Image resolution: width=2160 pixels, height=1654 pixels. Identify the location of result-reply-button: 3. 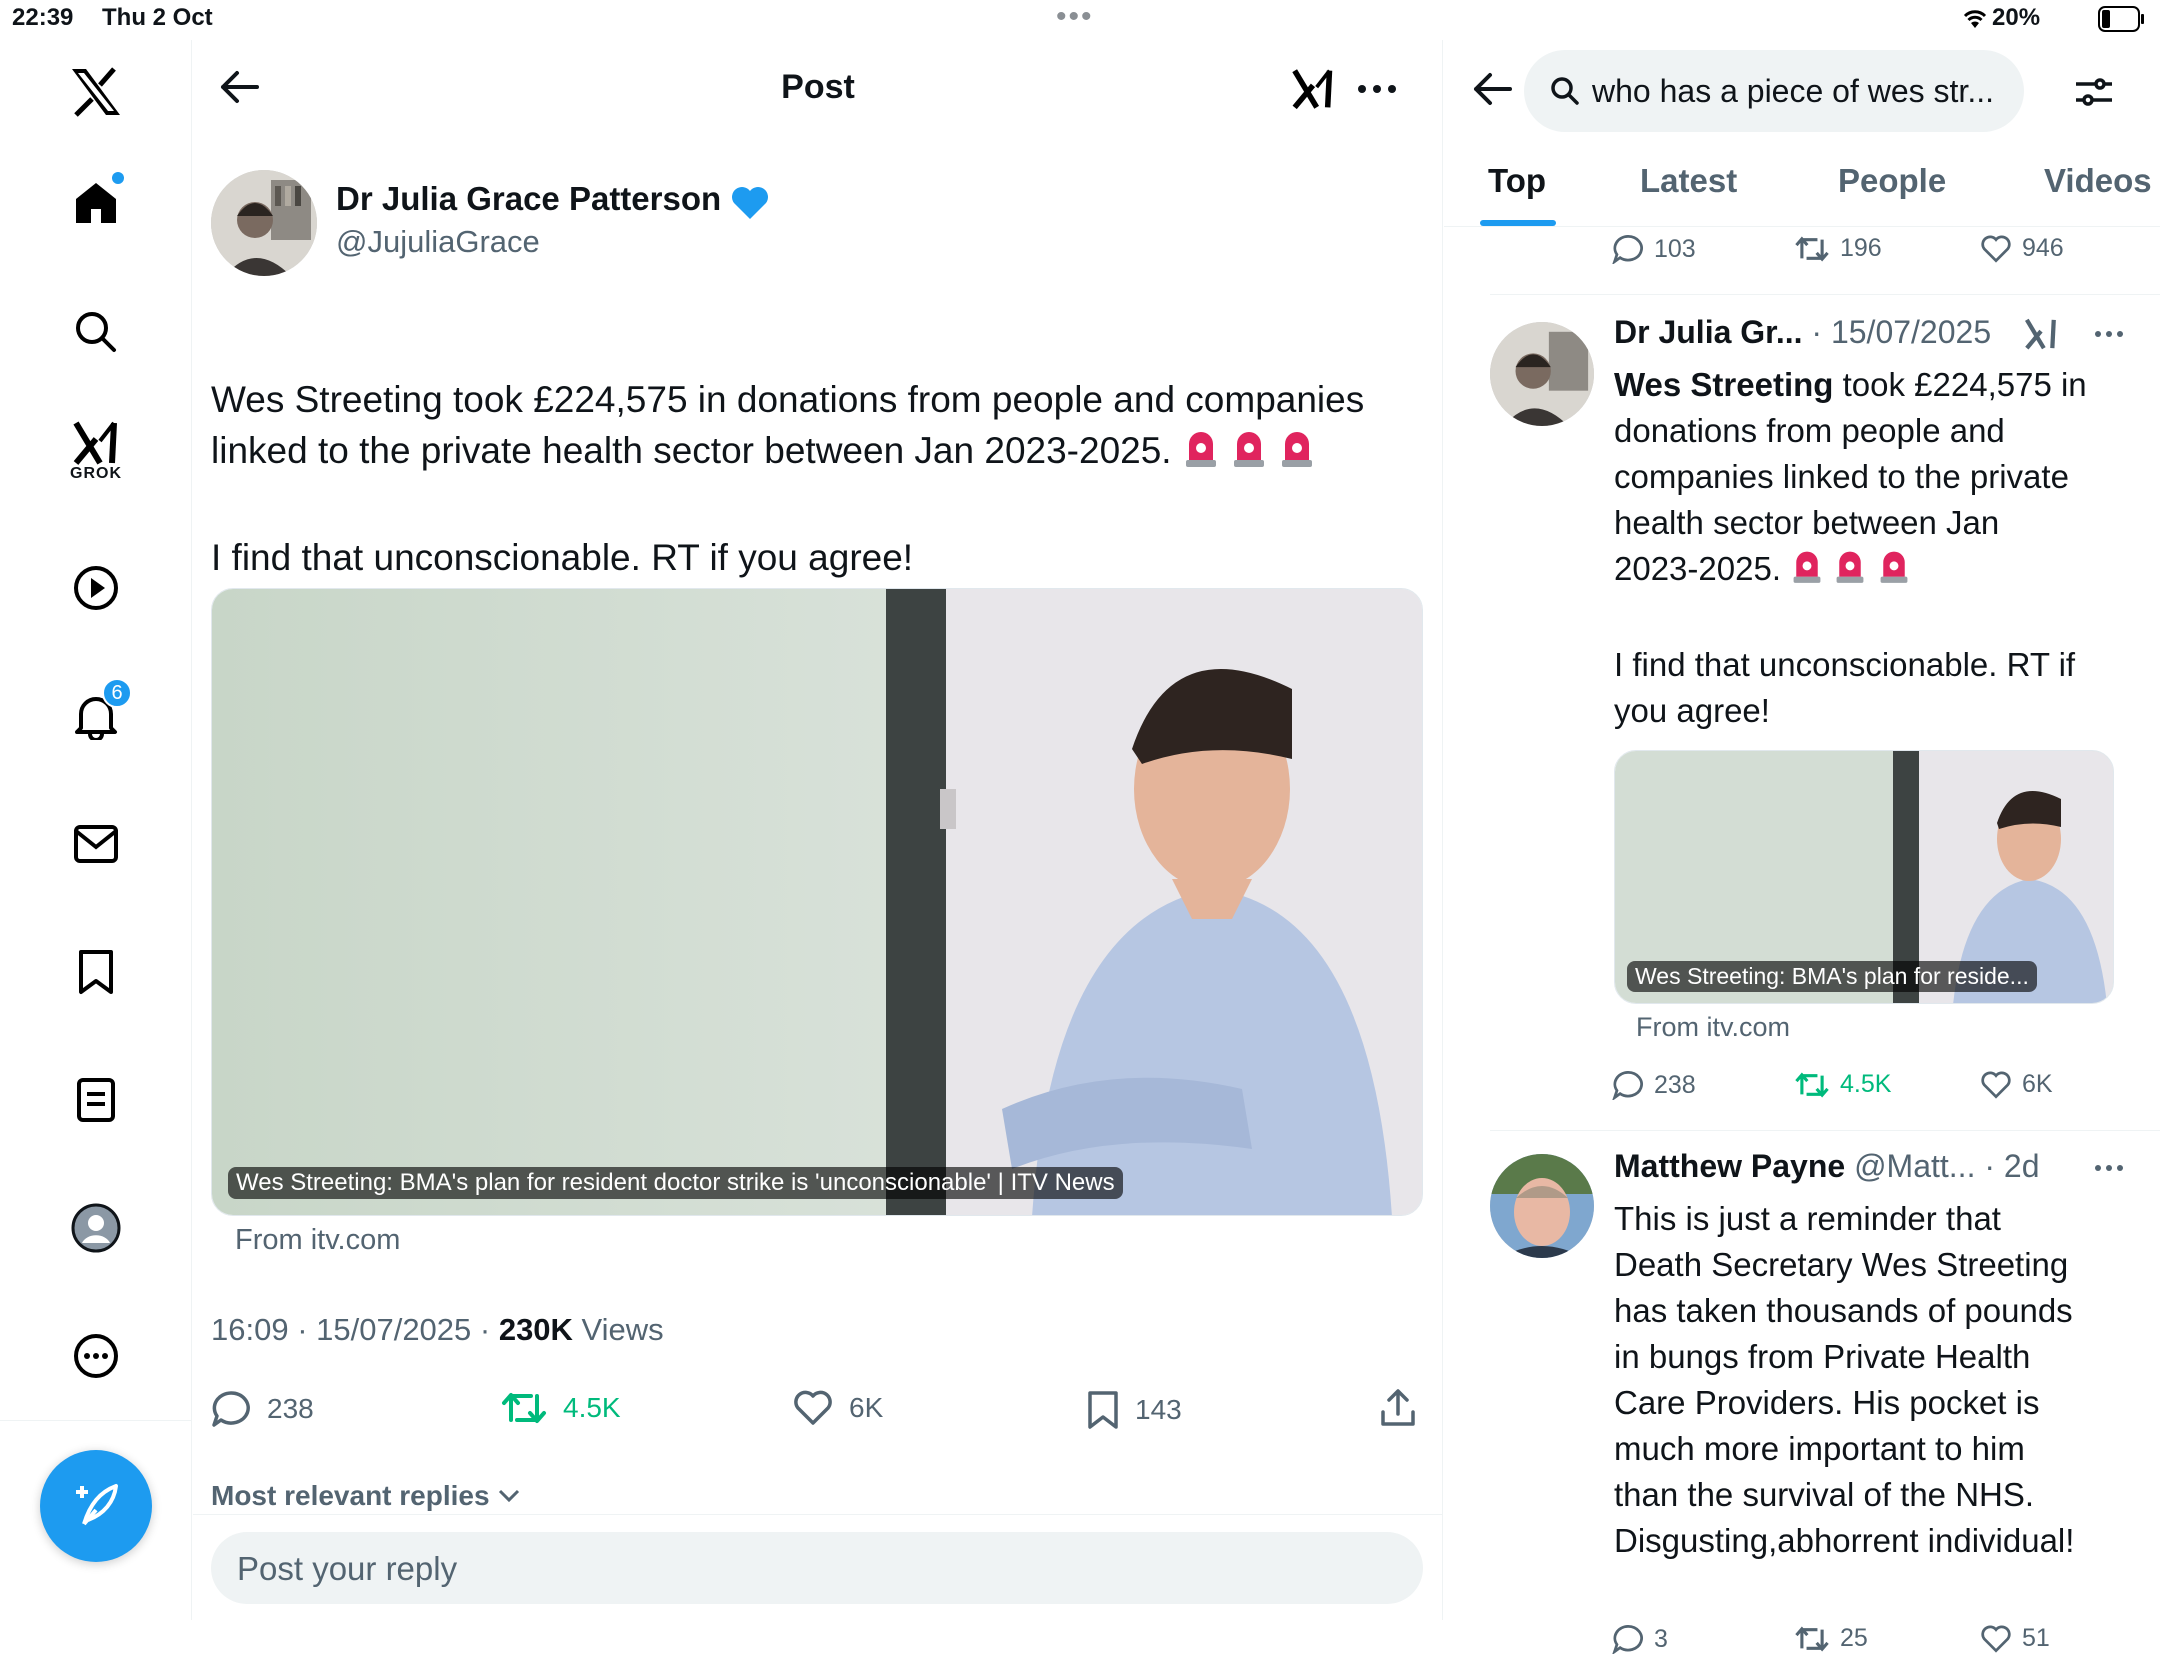
(1640, 1639).